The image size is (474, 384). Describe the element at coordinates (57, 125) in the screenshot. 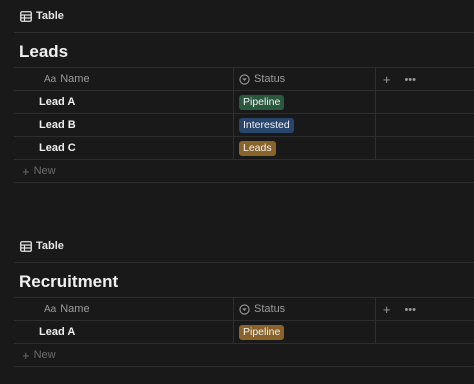

I see `row-name: Lead B` at that location.